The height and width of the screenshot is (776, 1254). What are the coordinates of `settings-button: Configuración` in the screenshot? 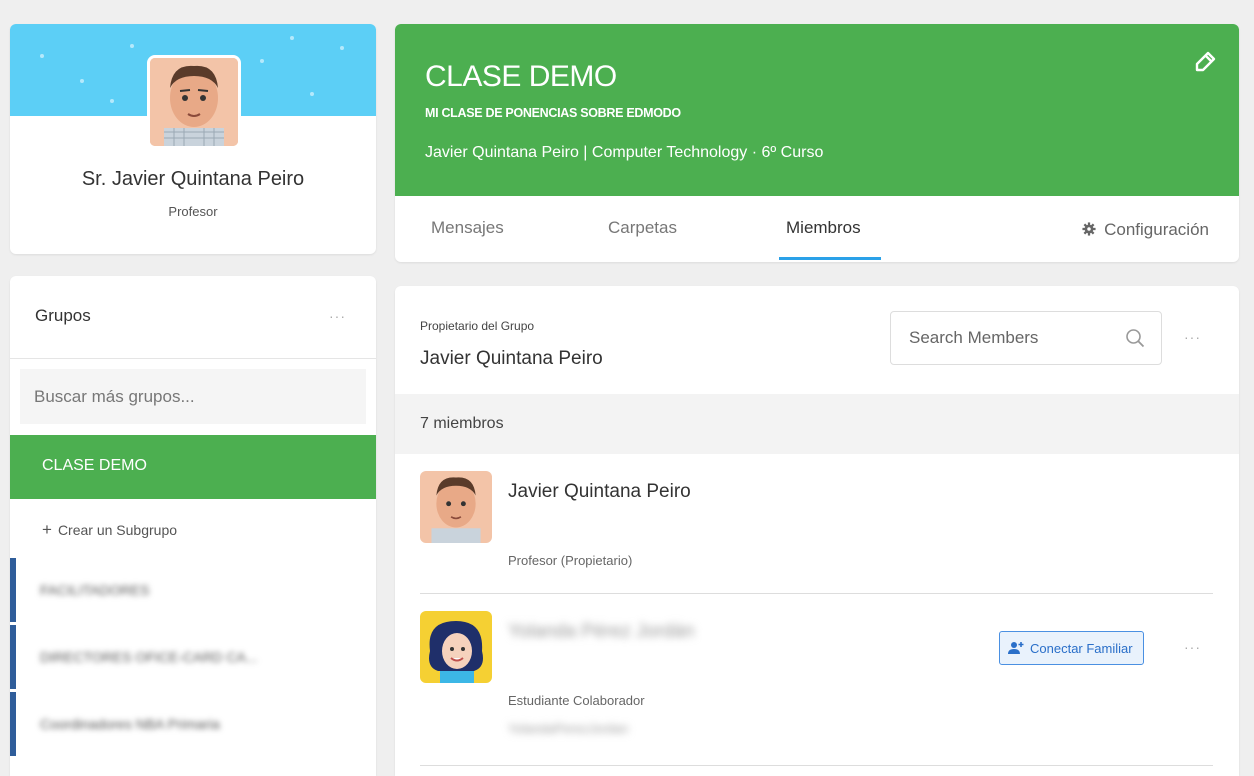 It's located at (1145, 230).